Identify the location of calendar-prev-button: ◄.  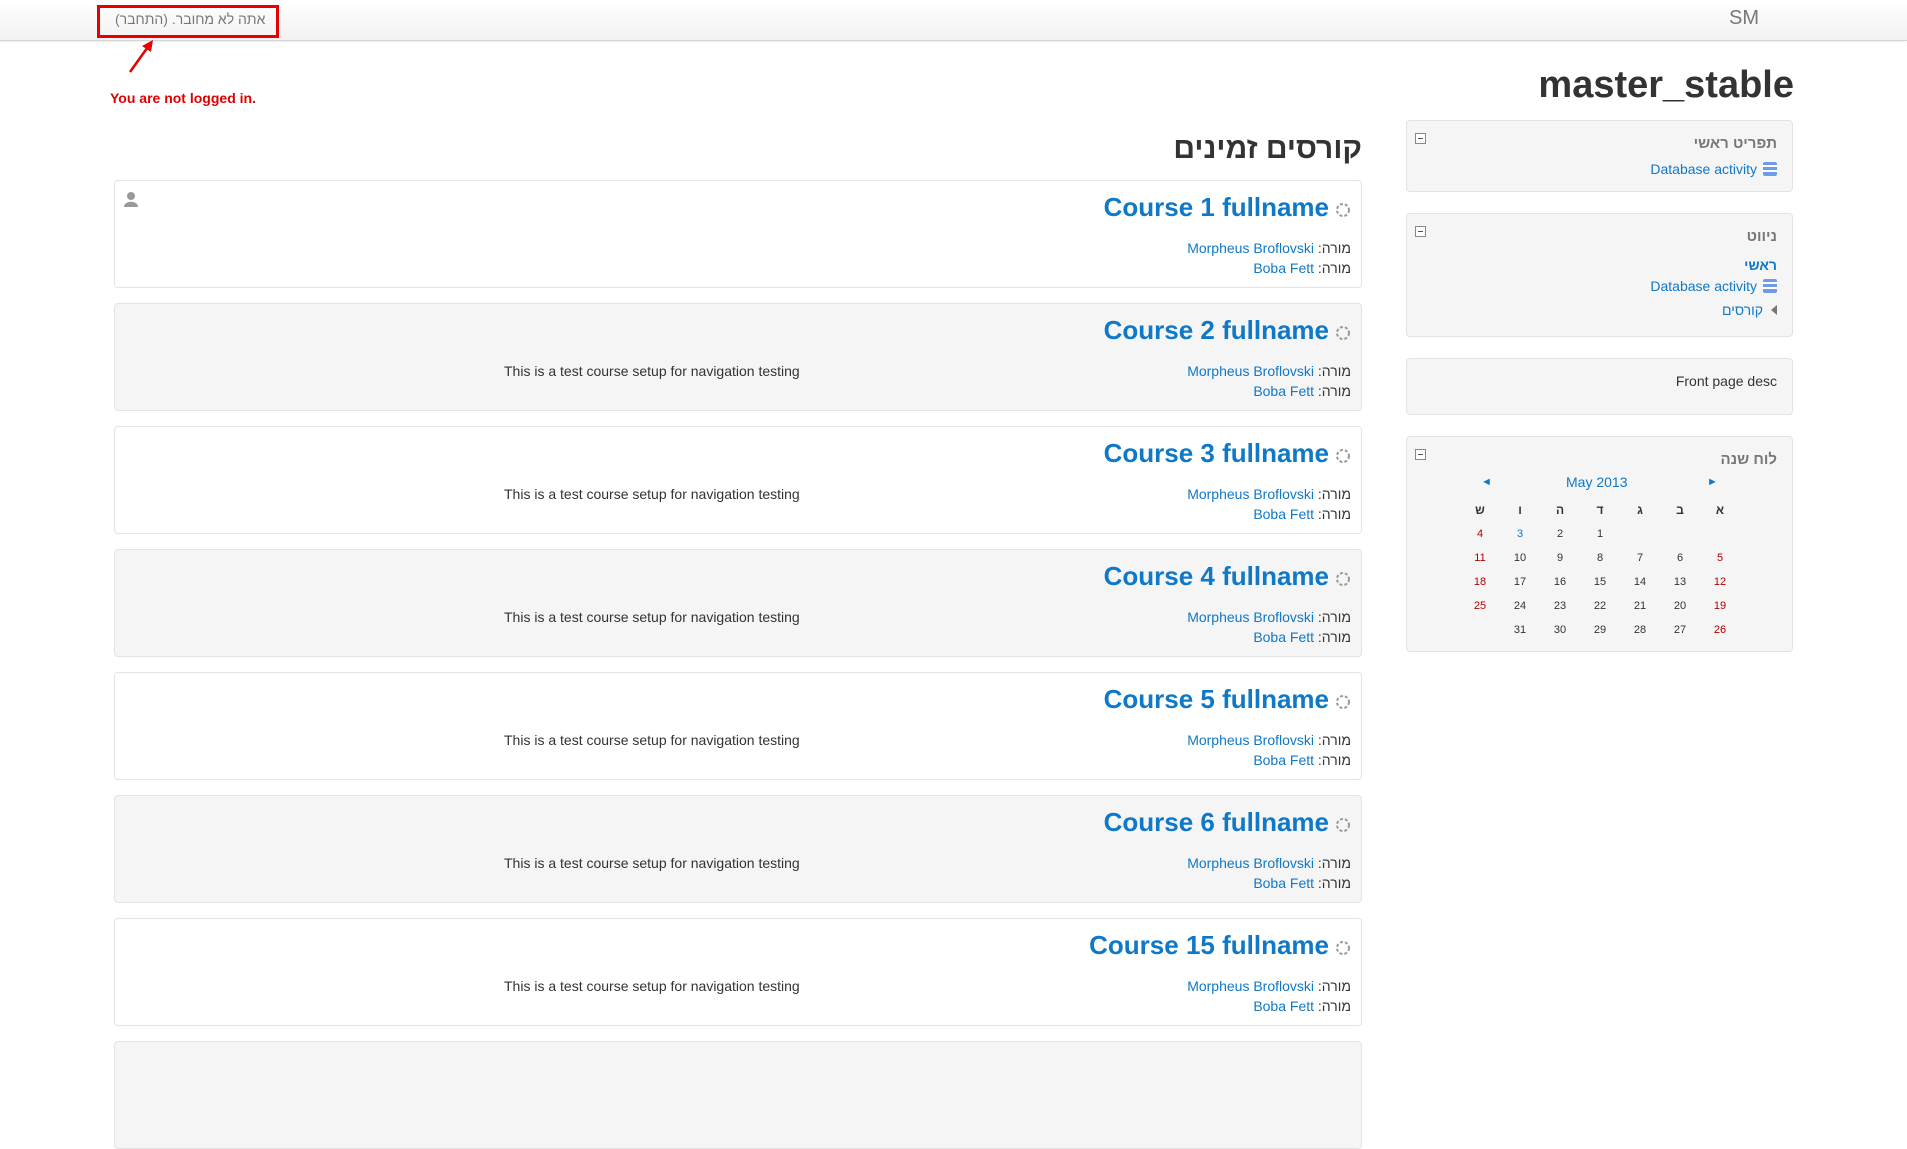
(1486, 482).